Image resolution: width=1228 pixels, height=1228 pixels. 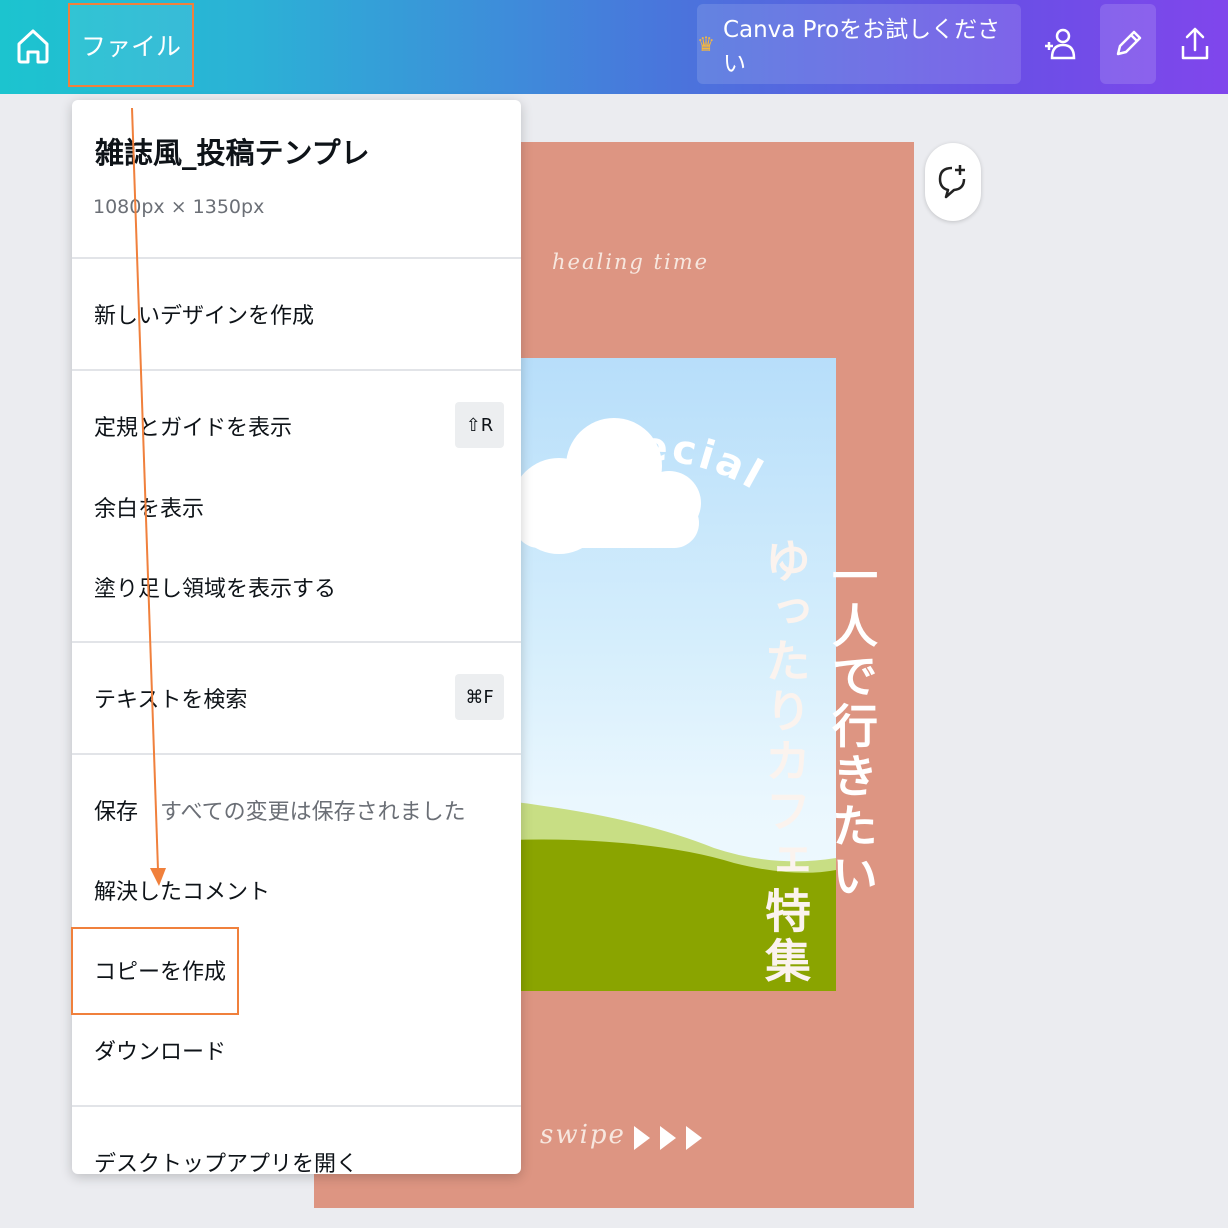 I want to click on crown-icon: ♛, so click(x=706, y=44).